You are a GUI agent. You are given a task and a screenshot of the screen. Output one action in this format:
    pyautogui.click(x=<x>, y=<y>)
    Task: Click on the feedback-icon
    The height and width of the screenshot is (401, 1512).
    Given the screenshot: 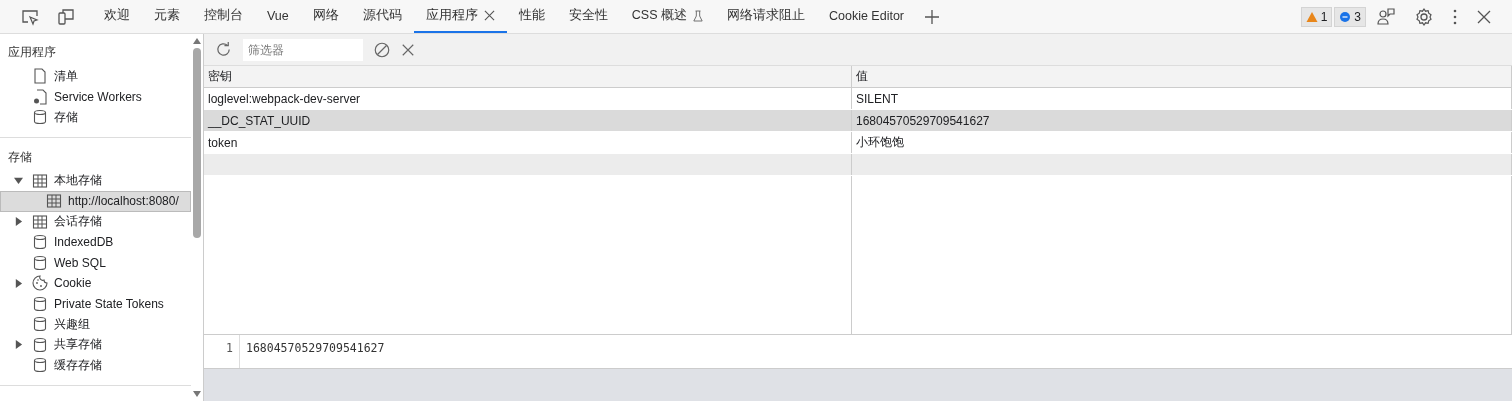 What is the action you would take?
    pyautogui.click(x=1386, y=16)
    